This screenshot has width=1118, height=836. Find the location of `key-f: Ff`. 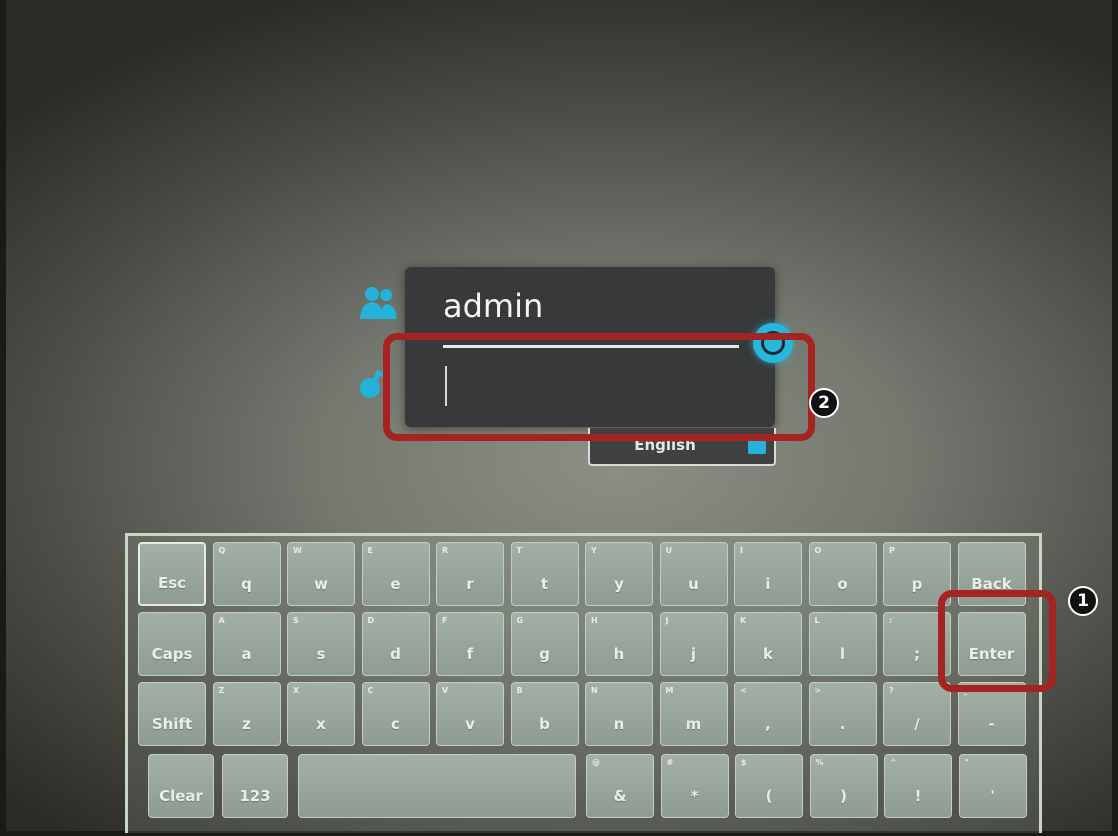

key-f: Ff is located at coordinates (470, 644).